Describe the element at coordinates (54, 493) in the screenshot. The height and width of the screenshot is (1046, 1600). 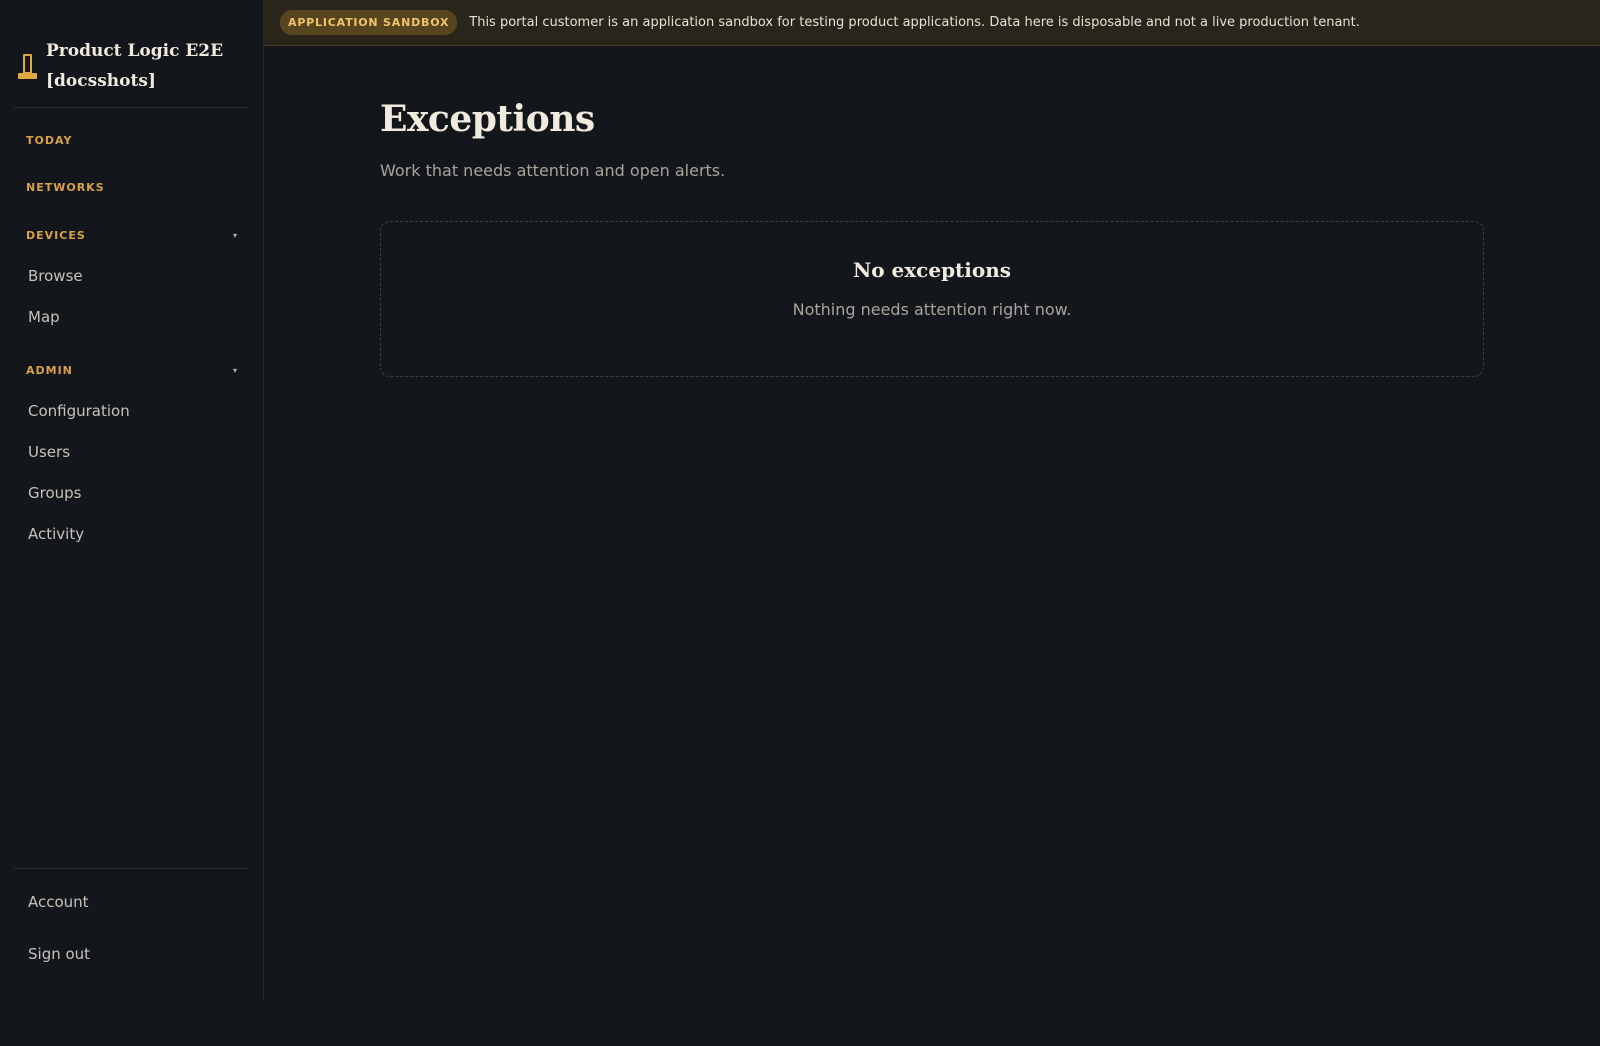
I see `sidebar-item-groups: Groups` at that location.